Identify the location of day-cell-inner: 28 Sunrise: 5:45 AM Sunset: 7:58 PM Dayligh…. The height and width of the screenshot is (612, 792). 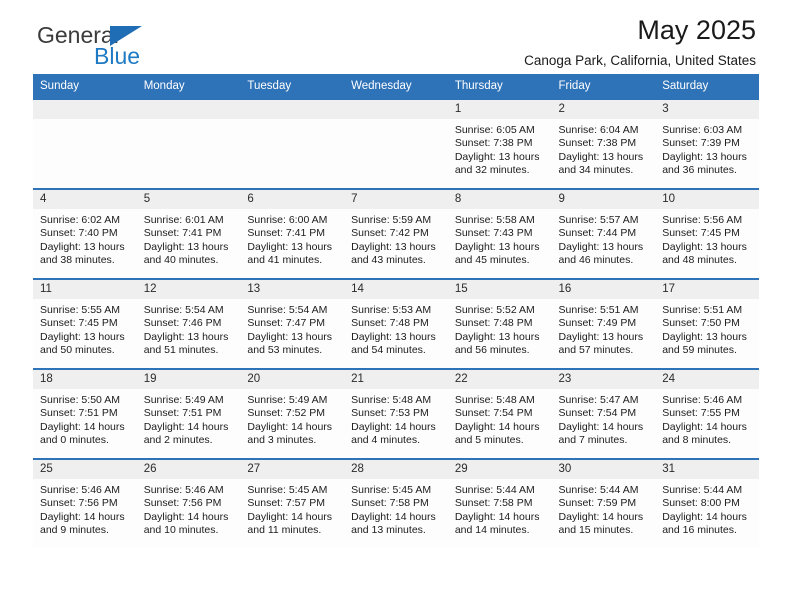
(396, 504).